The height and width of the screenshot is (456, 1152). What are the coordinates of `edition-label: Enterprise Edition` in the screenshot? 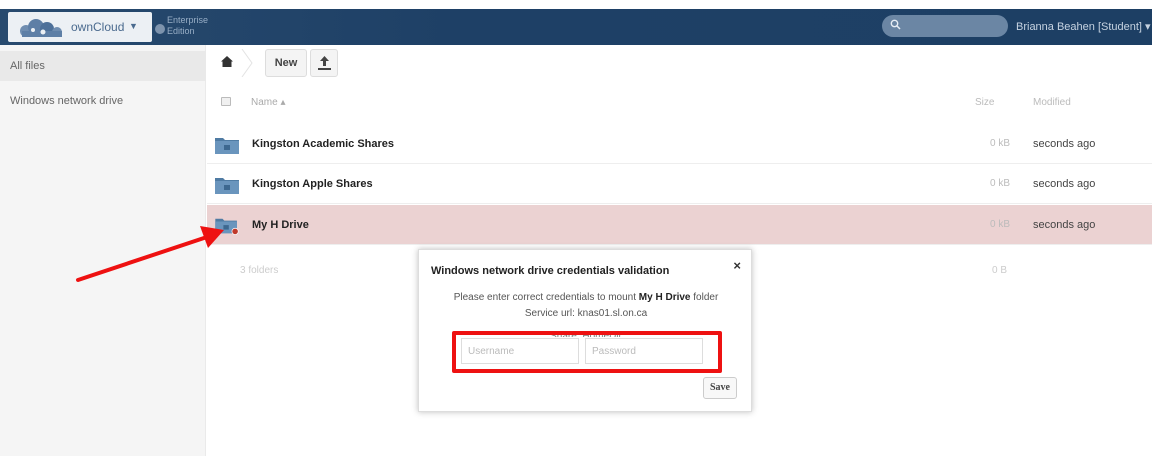 It's located at (187, 26).